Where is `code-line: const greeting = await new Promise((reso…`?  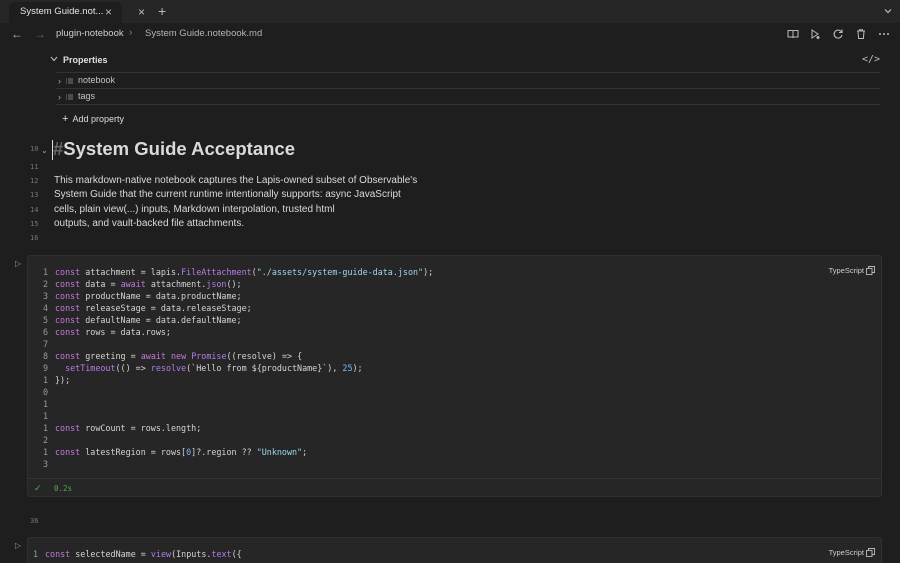
code-line: const greeting = await new Promise((reso… is located at coordinates (178, 356).